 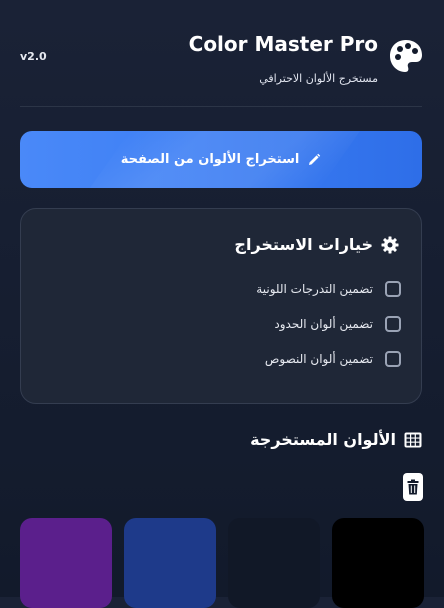 I want to click on grid-icon, so click(x=413, y=439).